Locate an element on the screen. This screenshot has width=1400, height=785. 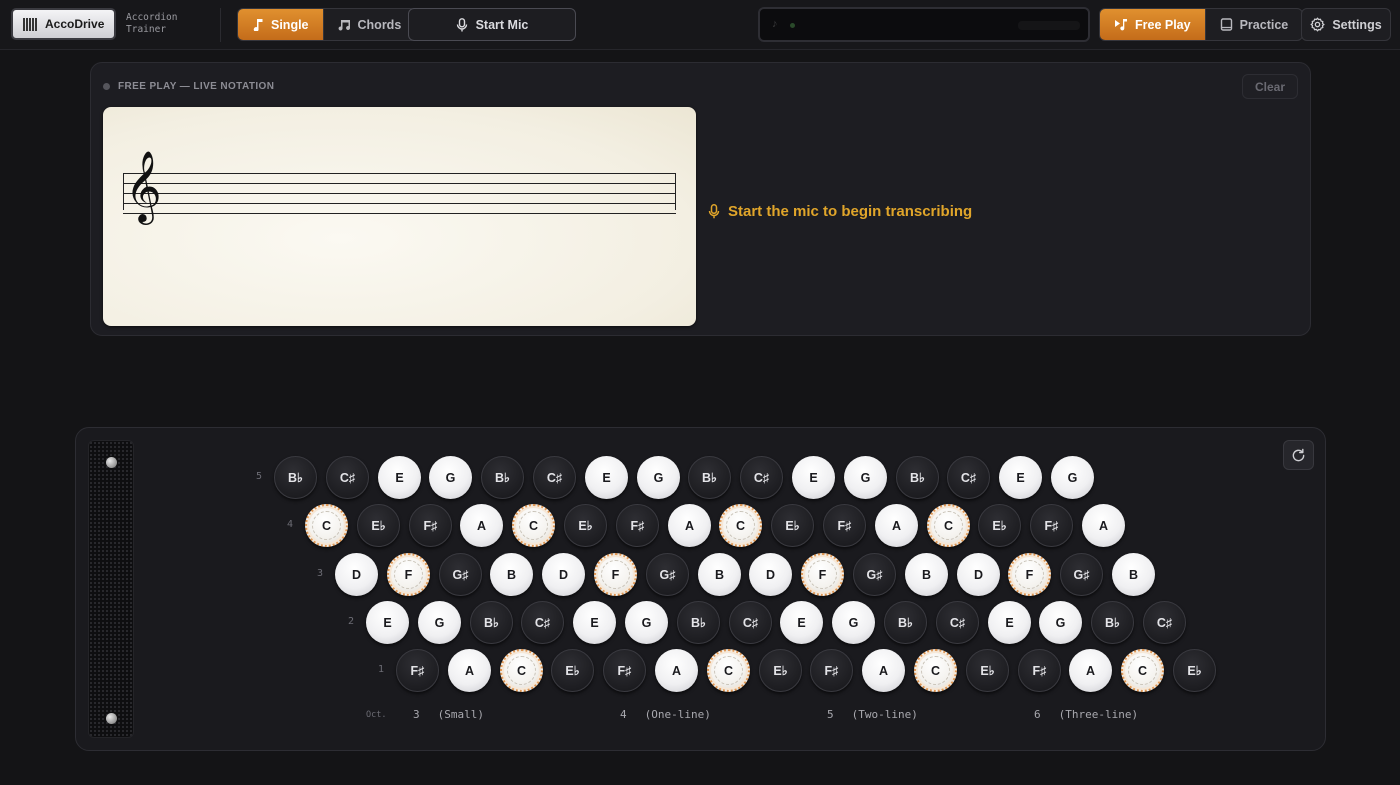
settings-button: Settings is located at coordinates (1346, 24).